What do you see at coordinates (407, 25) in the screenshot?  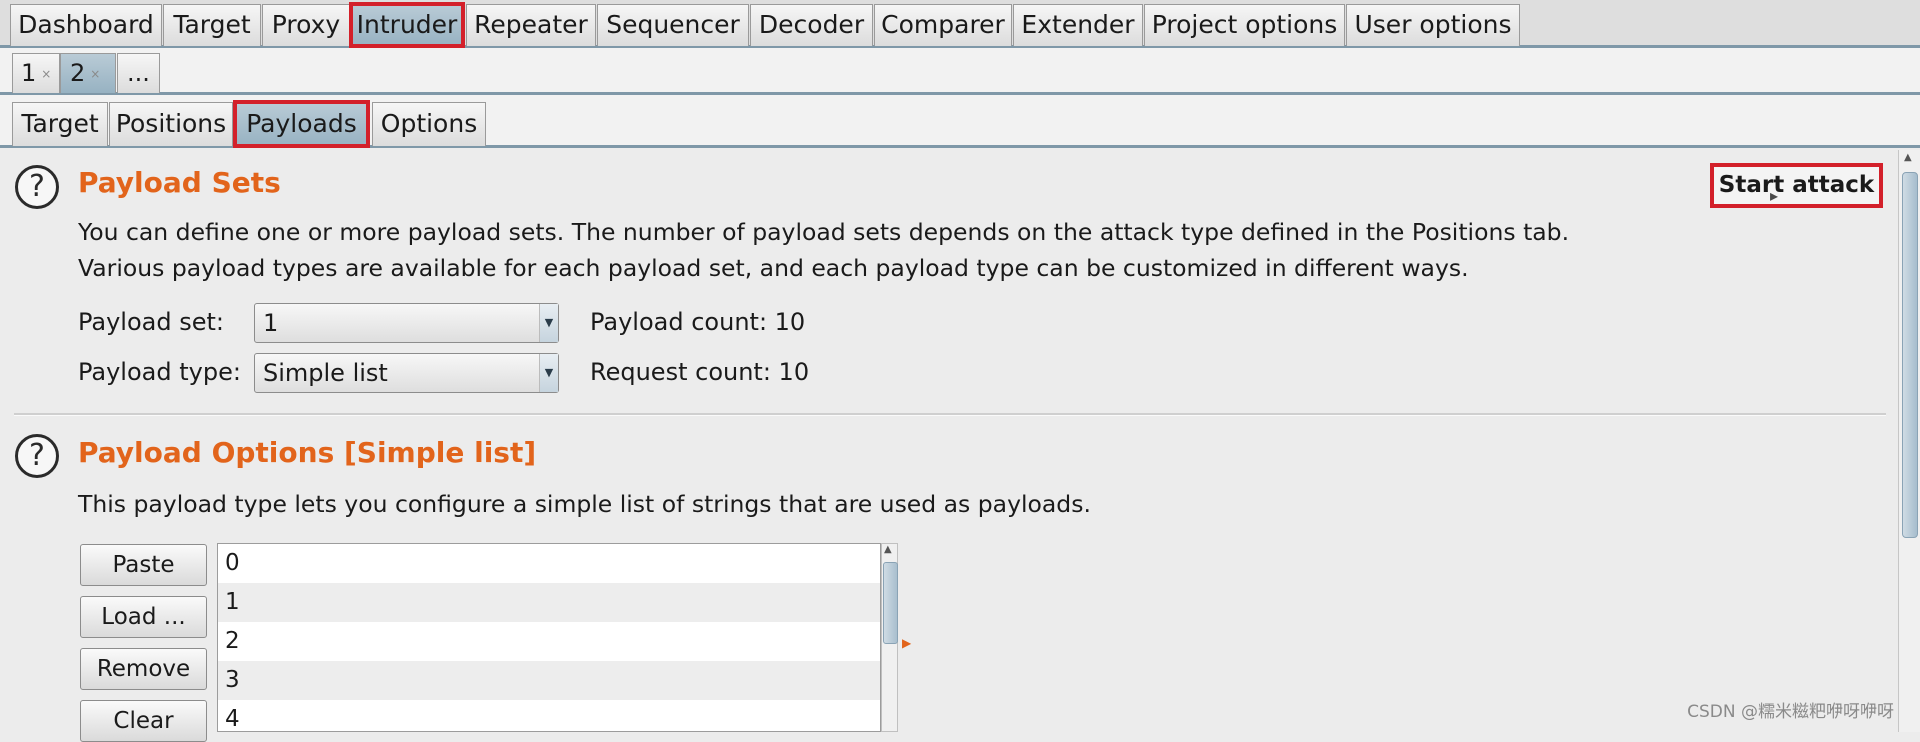 I see `tab-intruder: Intruder` at bounding box center [407, 25].